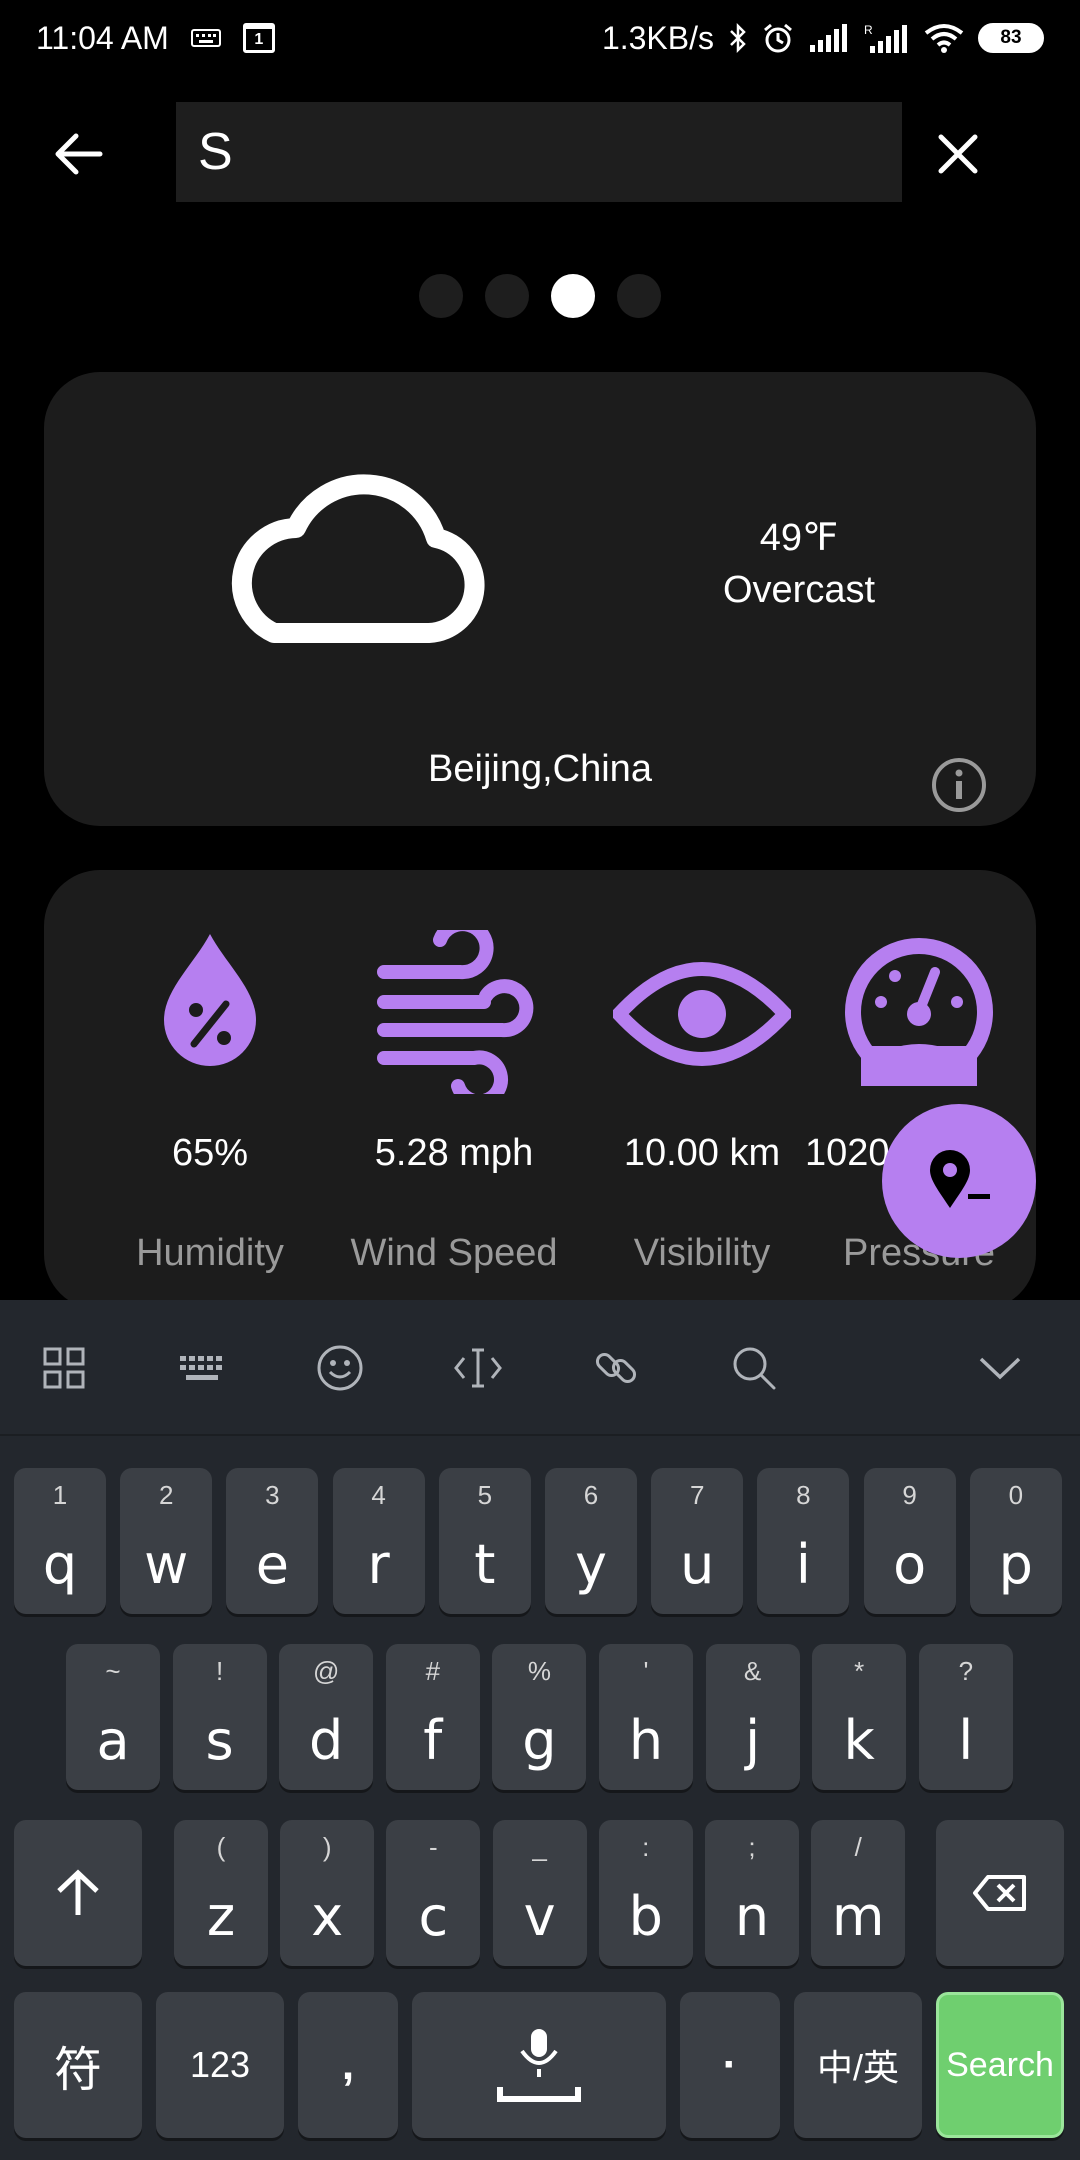 The width and height of the screenshot is (1080, 2160). I want to click on key-label: c, so click(433, 1916).